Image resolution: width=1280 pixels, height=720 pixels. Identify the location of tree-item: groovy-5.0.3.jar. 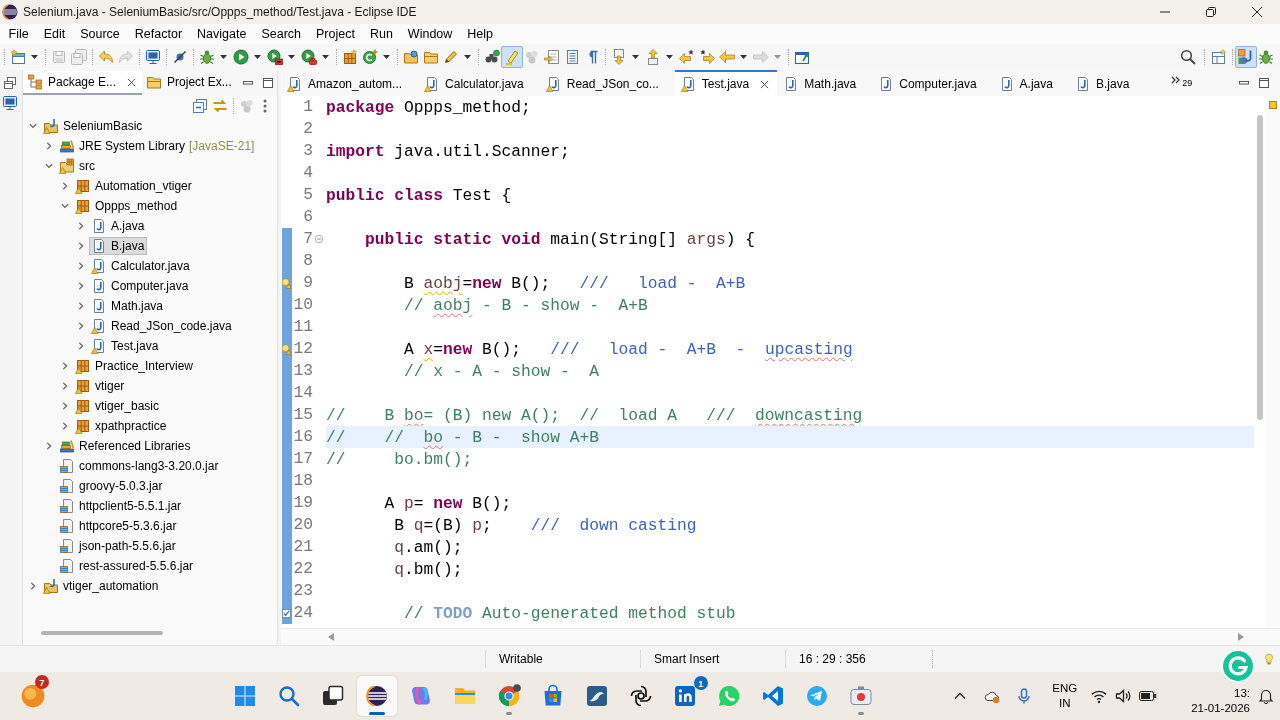
(111, 486).